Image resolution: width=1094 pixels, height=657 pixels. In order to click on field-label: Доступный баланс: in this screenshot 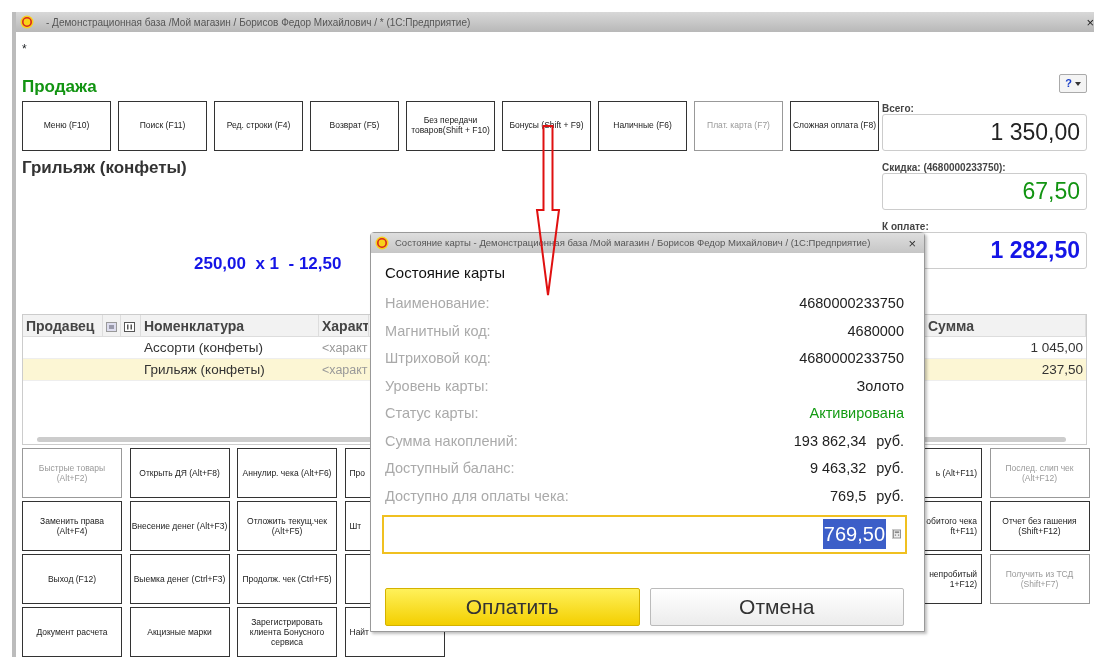, I will do `click(450, 469)`.